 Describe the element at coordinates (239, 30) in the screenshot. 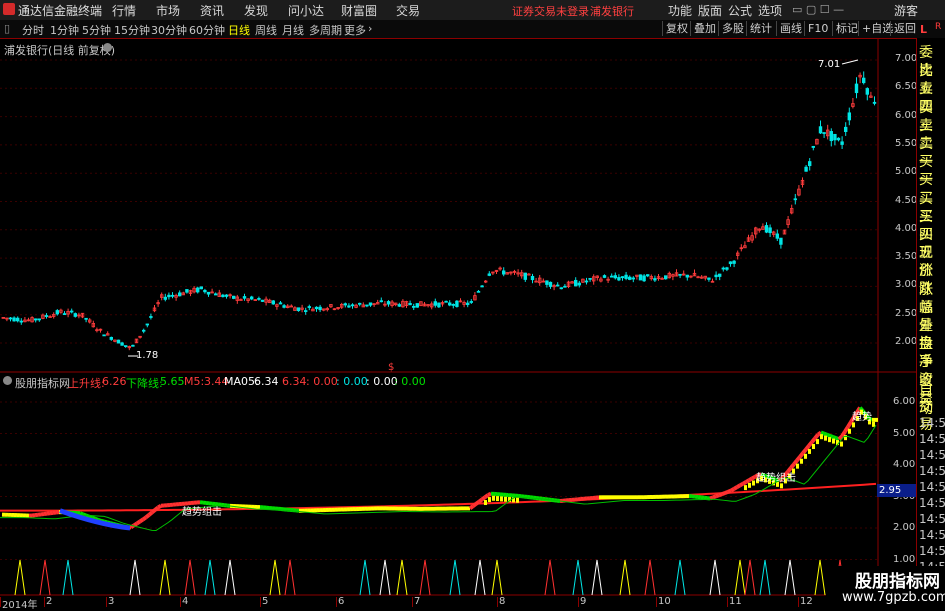

I see `period-day: 日线` at that location.